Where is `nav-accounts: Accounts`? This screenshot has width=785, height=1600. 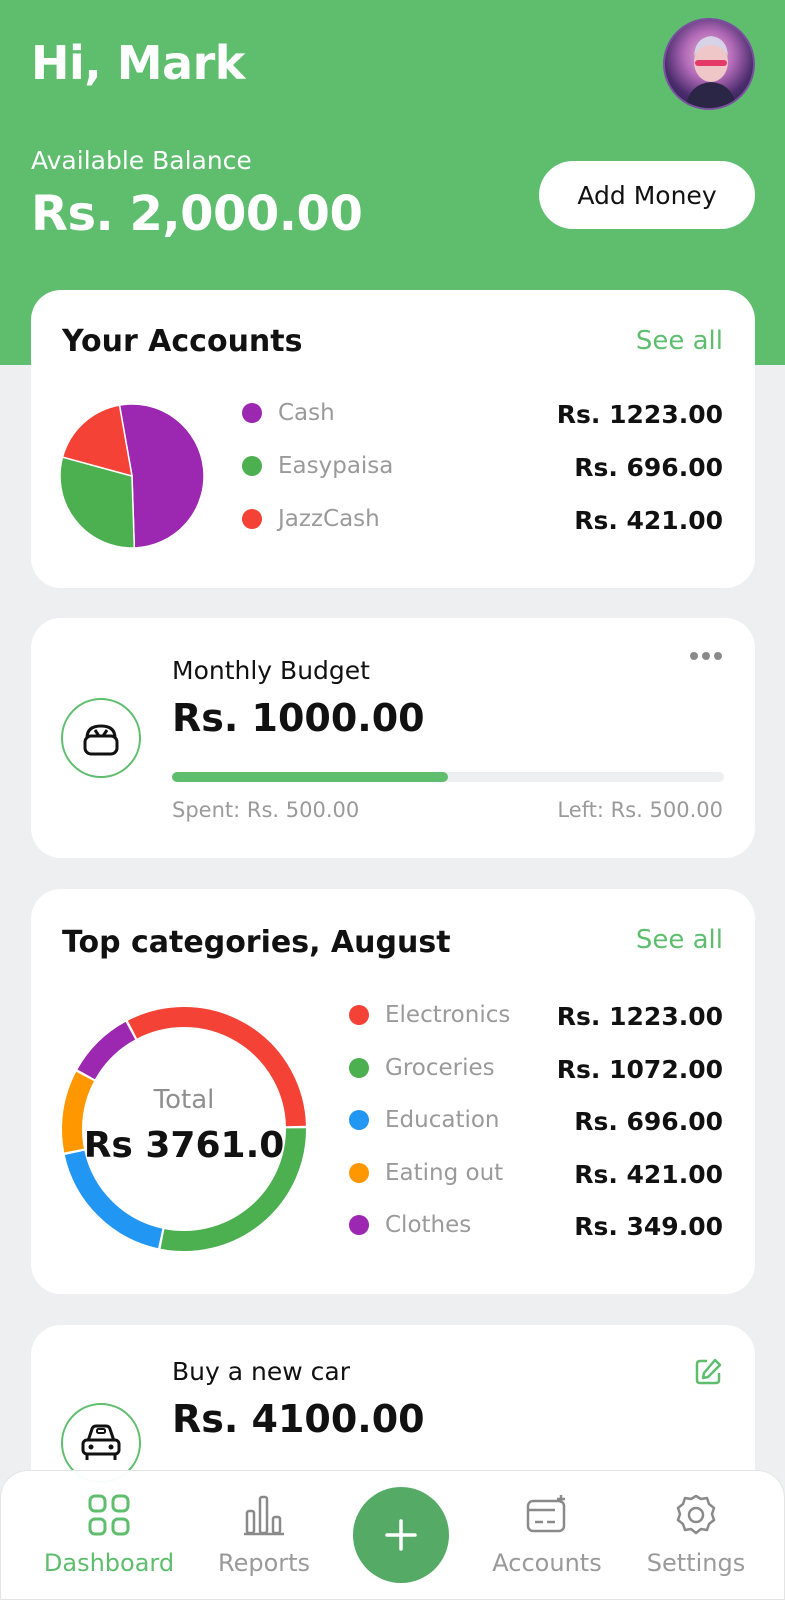 nav-accounts: Accounts is located at coordinates (547, 1535).